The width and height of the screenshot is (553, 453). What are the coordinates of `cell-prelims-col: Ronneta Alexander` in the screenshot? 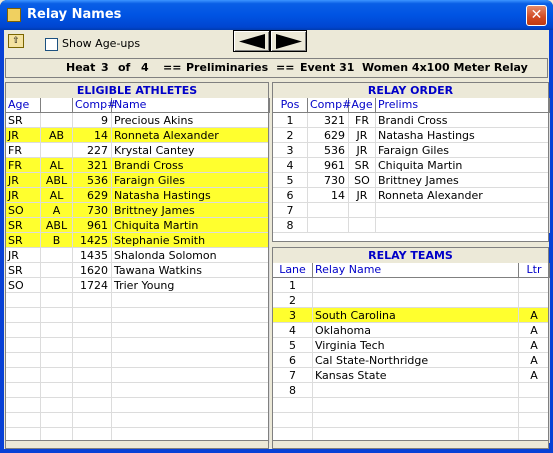 It's located at (463, 195).